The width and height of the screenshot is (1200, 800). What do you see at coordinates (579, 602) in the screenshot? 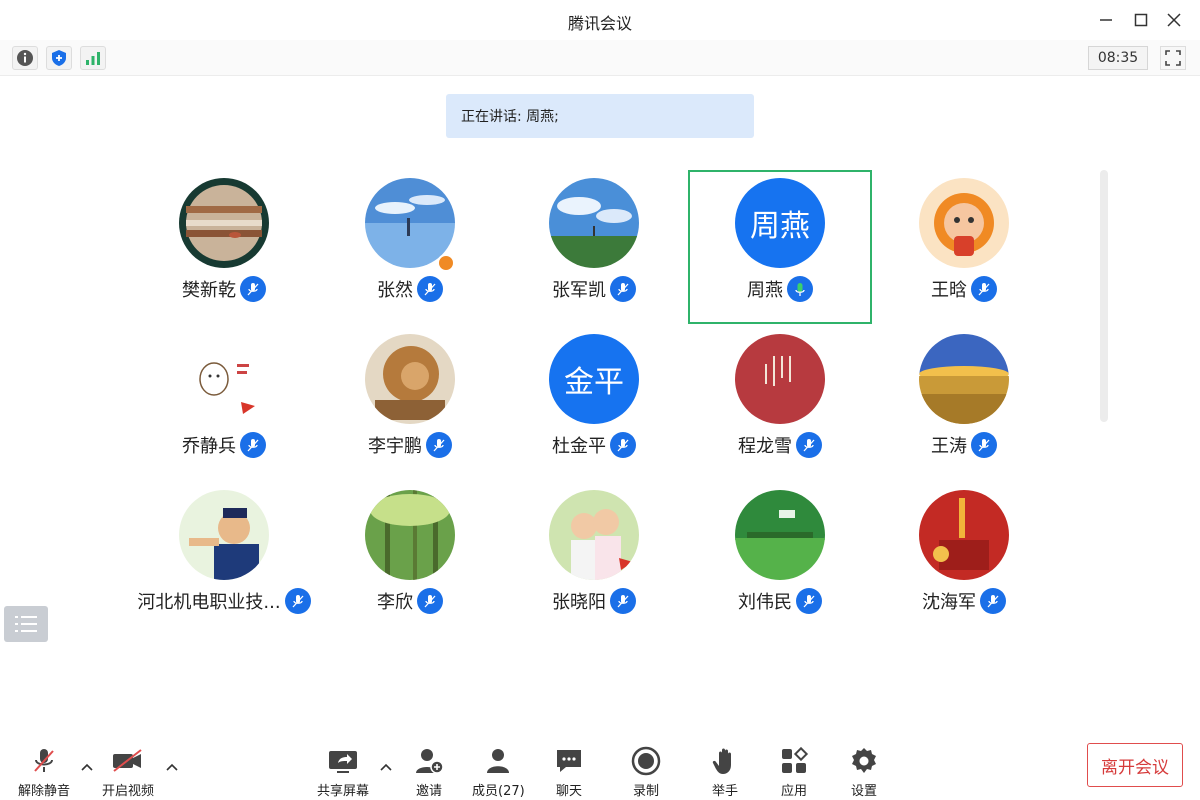
I see `participant-name: 张晓阳` at bounding box center [579, 602].